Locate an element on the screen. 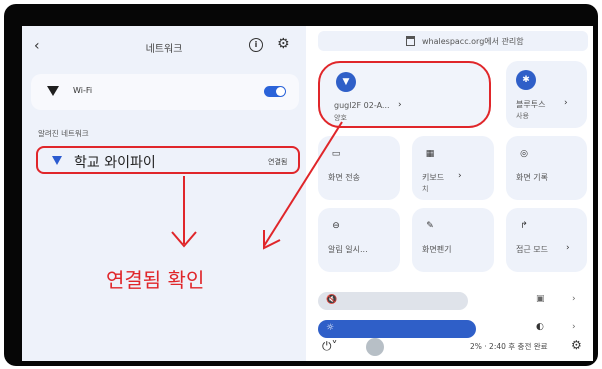 This screenshot has height=369, width=602. network-panel-header: ‹ 네트워크 i ⚙ is located at coordinates (164, 47).